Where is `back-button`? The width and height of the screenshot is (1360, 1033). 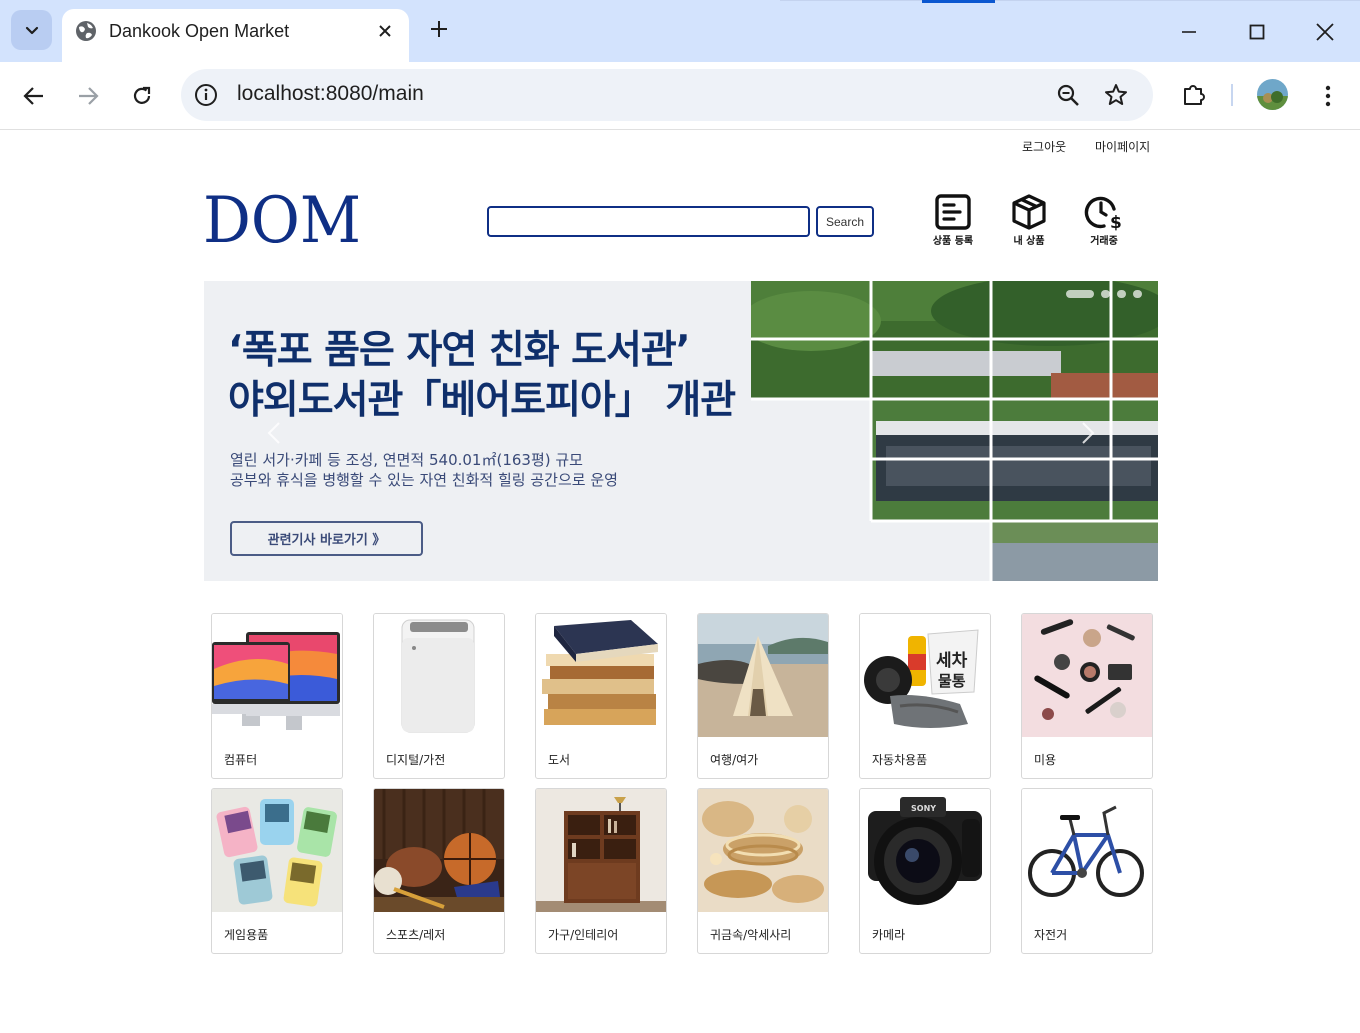 back-button is located at coordinates (34, 96).